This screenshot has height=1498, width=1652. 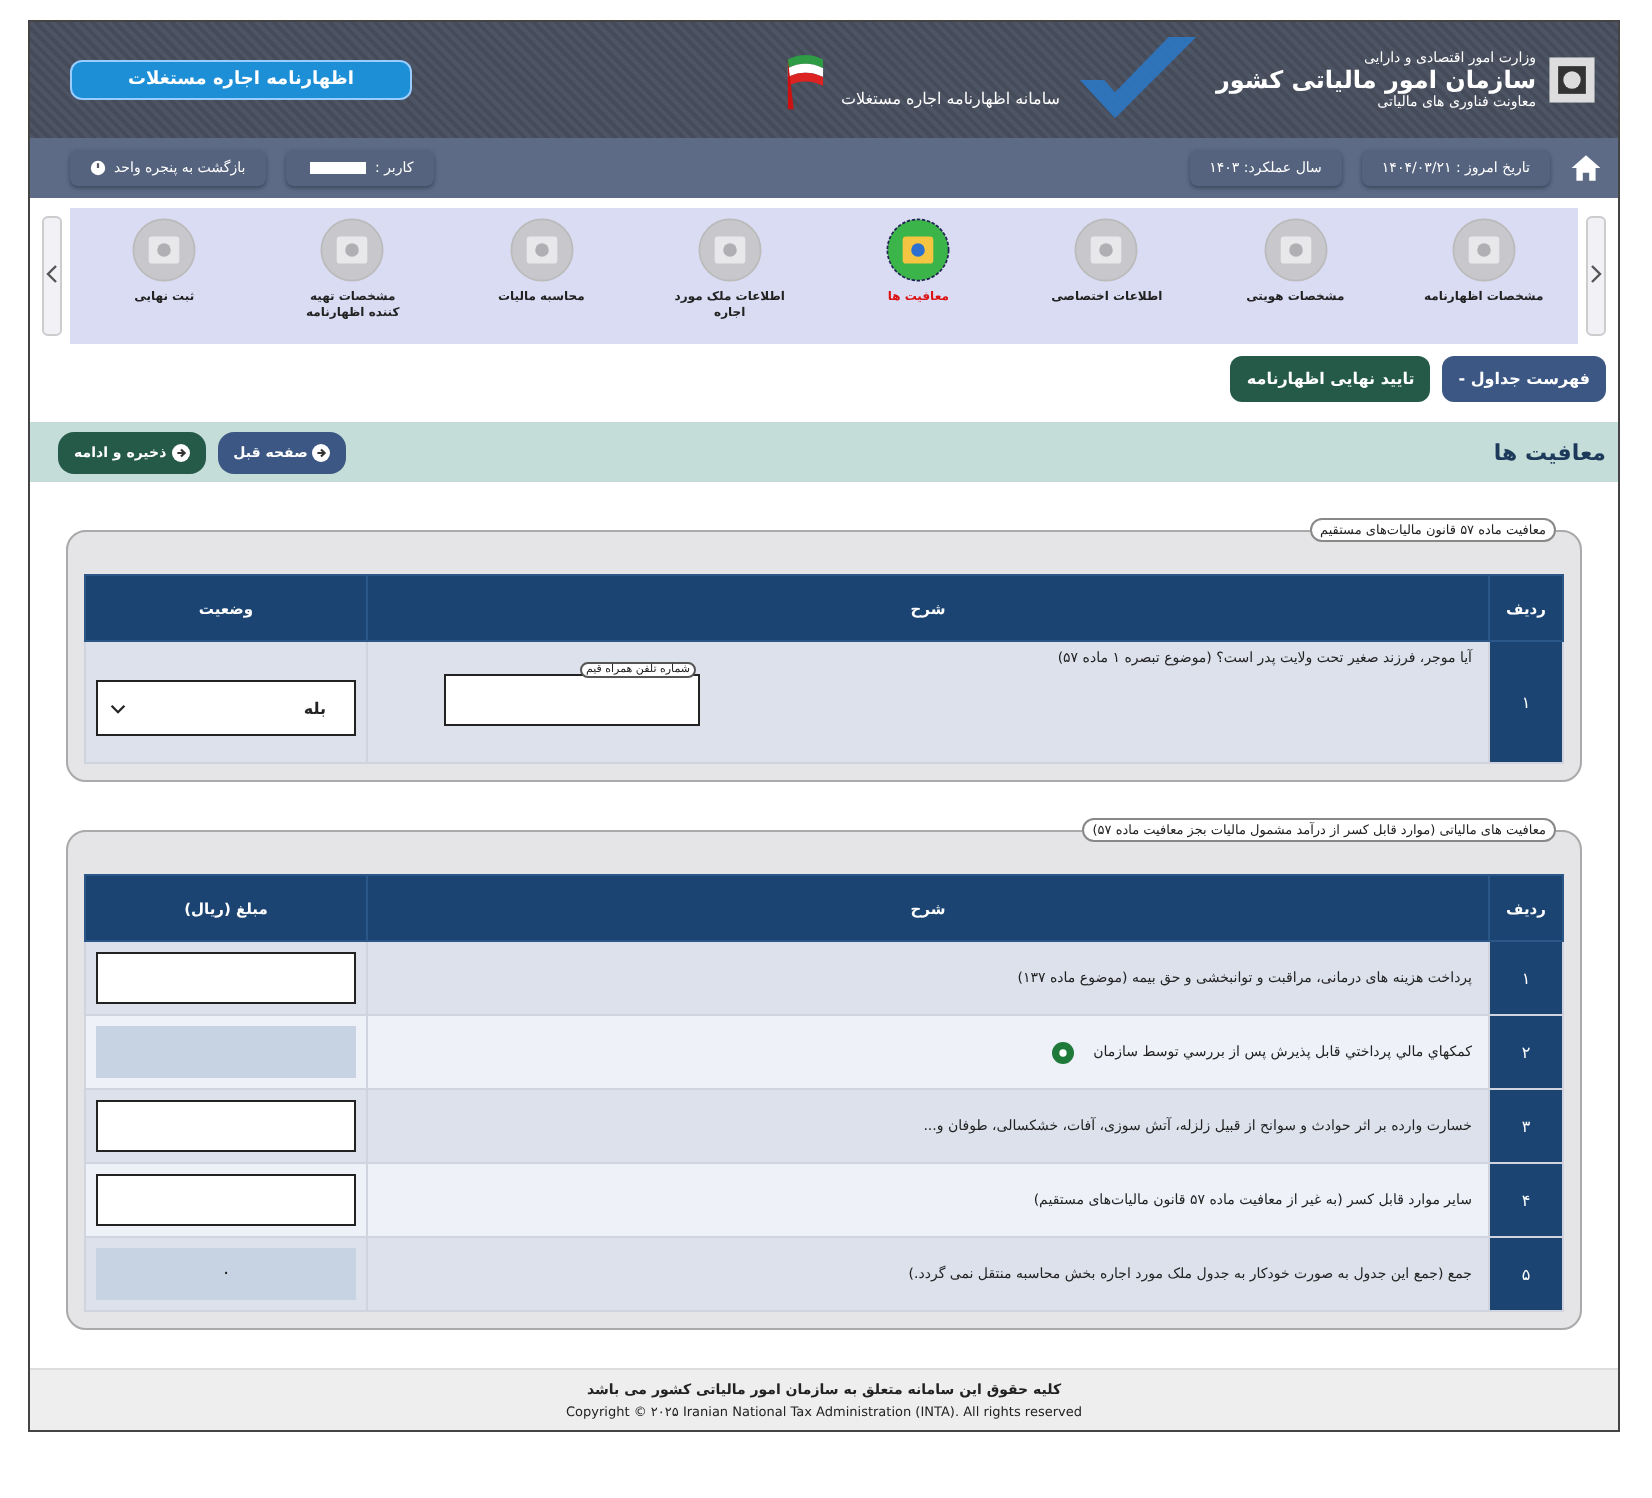 I want to click on row-number: ۳, so click(x=1526, y=1126).